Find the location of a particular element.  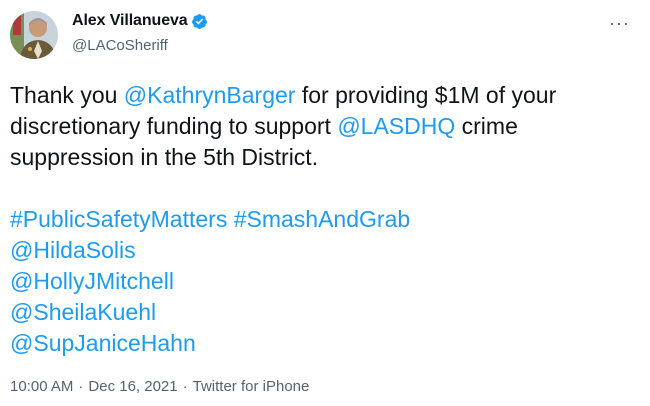

mention-link: @HollyJMitchell is located at coordinates (320, 281).